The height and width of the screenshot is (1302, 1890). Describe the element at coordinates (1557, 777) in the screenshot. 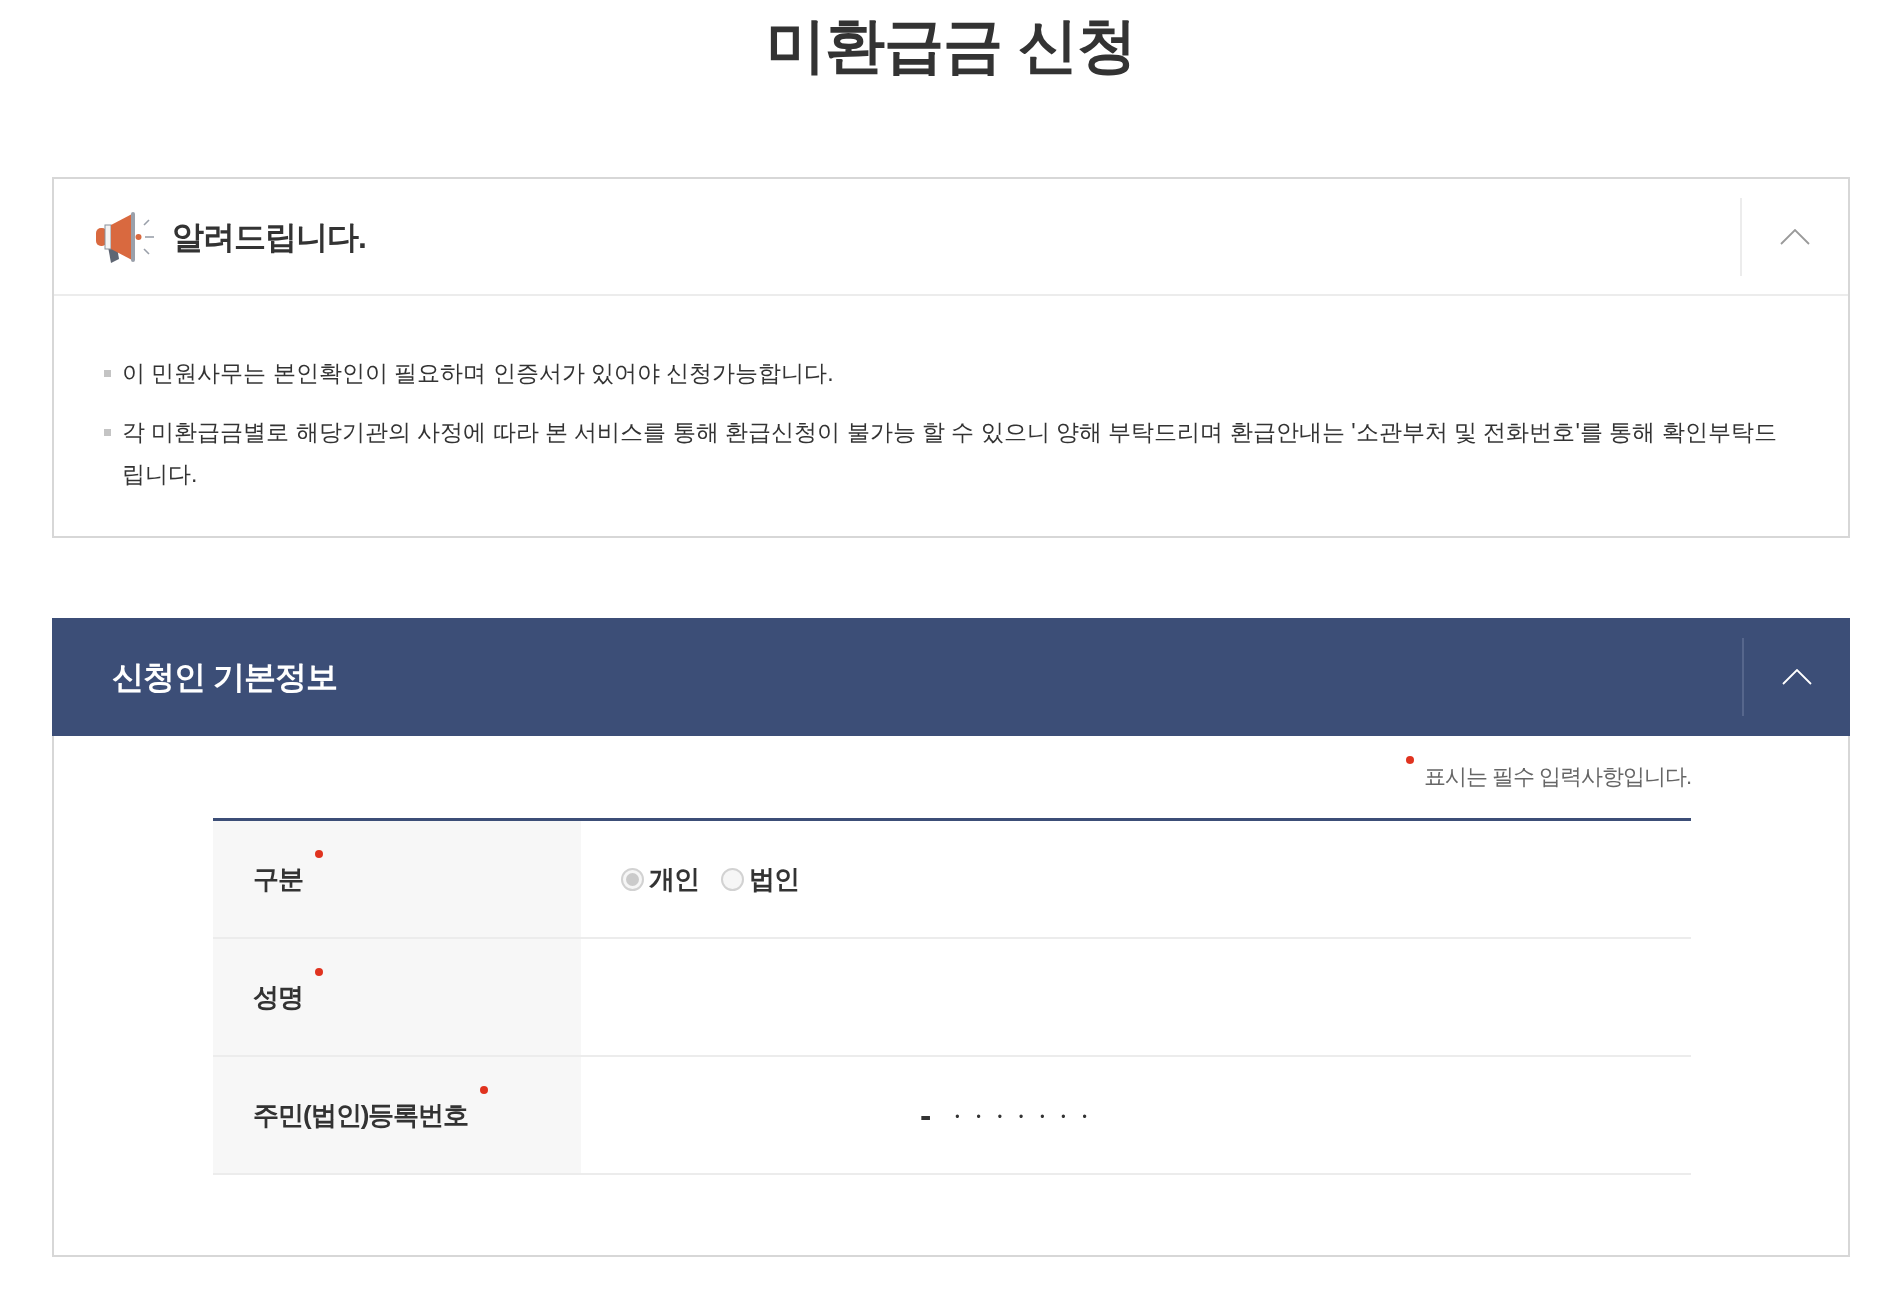

I see `required-note: 표시는 필수 입력사항입니다.` at that location.